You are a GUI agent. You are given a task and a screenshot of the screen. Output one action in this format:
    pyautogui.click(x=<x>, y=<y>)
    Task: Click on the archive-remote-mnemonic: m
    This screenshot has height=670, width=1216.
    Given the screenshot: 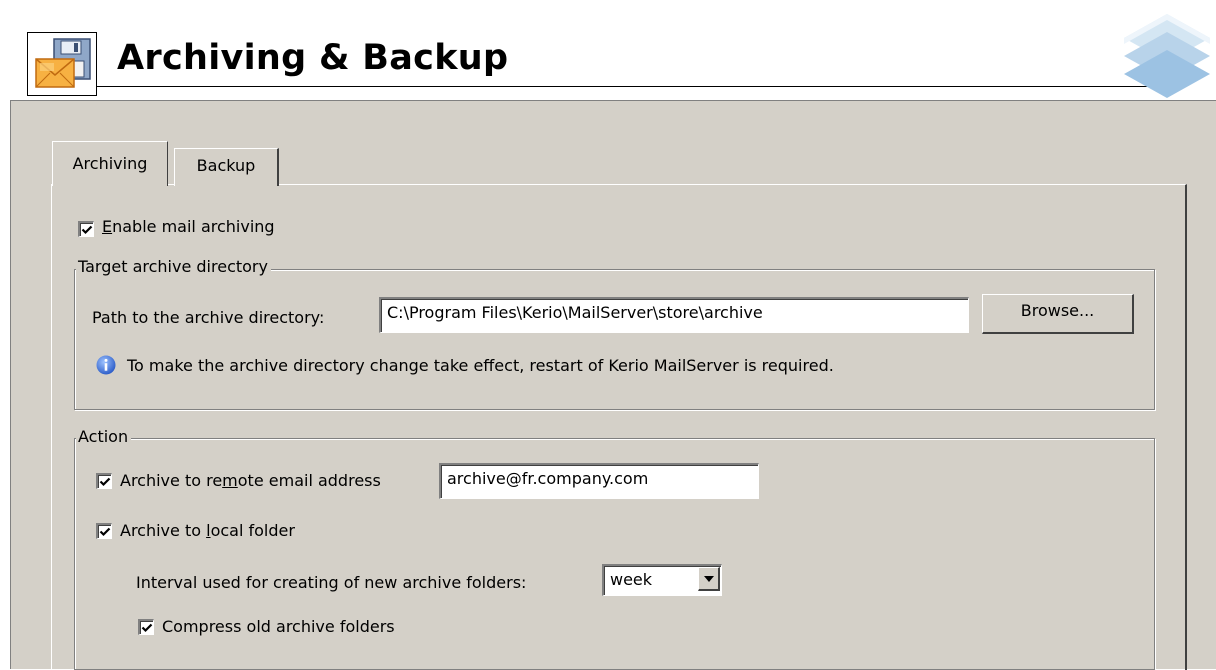 What is the action you would take?
    pyautogui.click(x=230, y=480)
    